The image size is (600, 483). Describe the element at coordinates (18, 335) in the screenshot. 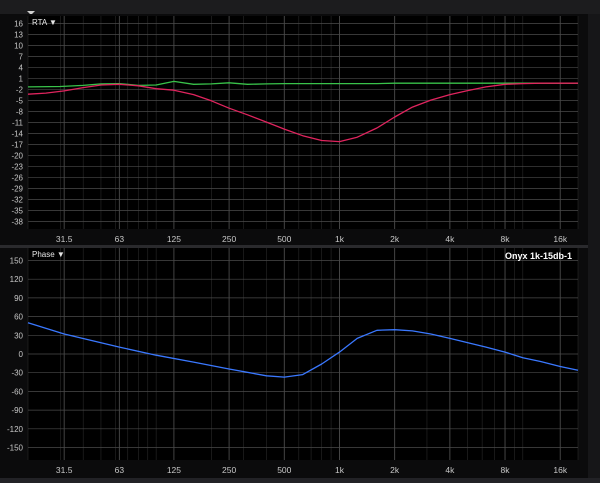

I see `y-tick-label: 30` at that location.